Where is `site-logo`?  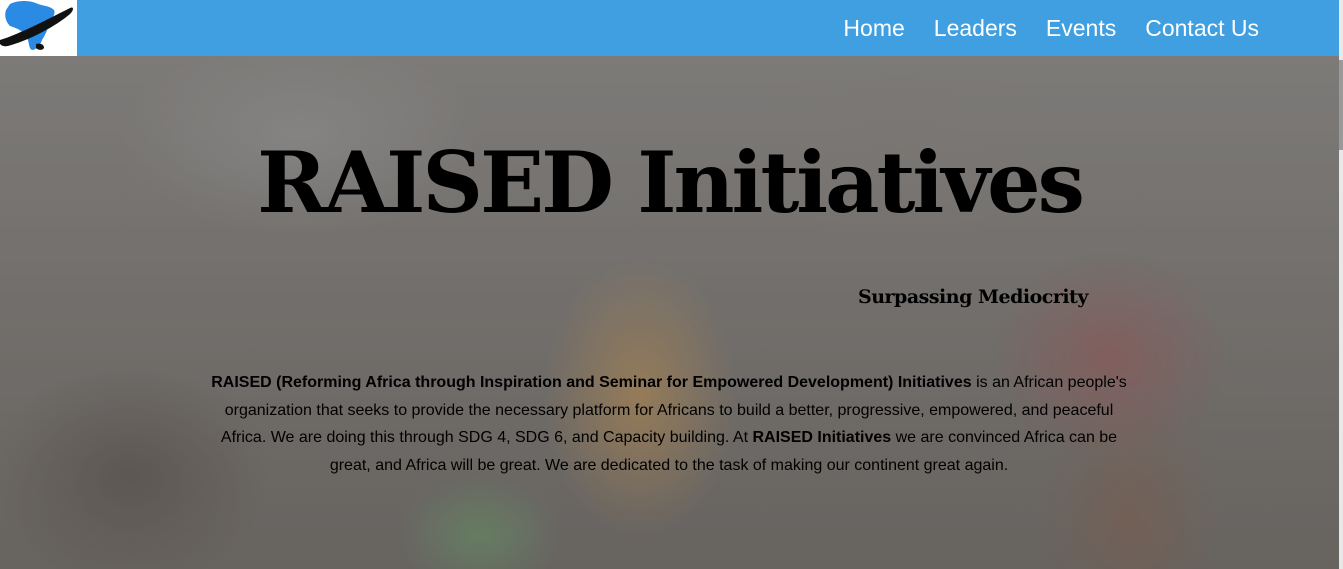
site-logo is located at coordinates (38, 28).